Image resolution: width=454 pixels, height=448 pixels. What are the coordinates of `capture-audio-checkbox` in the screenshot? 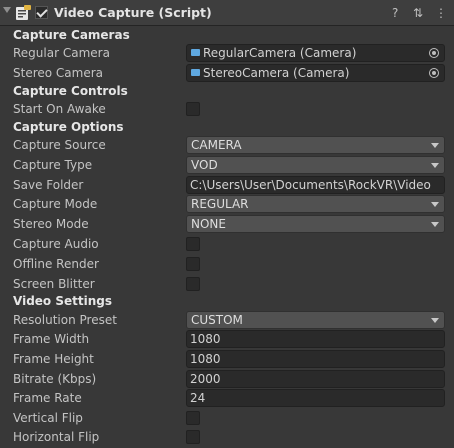 It's located at (193, 244).